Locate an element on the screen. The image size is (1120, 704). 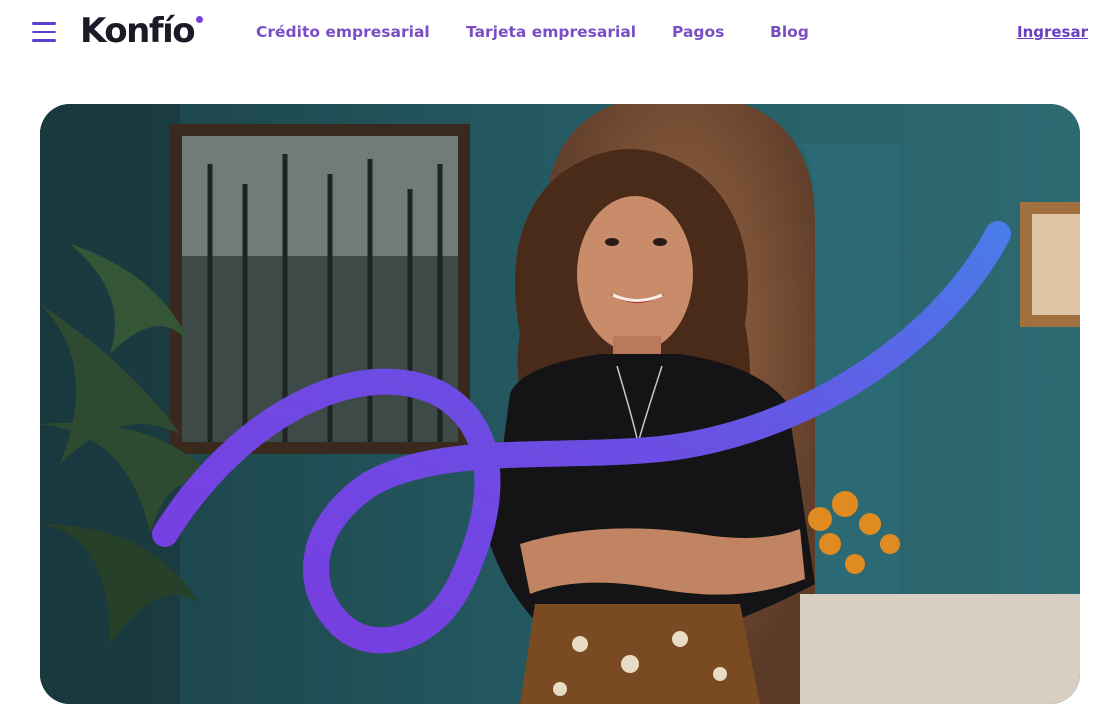
woman-eye-left is located at coordinates (612, 242).